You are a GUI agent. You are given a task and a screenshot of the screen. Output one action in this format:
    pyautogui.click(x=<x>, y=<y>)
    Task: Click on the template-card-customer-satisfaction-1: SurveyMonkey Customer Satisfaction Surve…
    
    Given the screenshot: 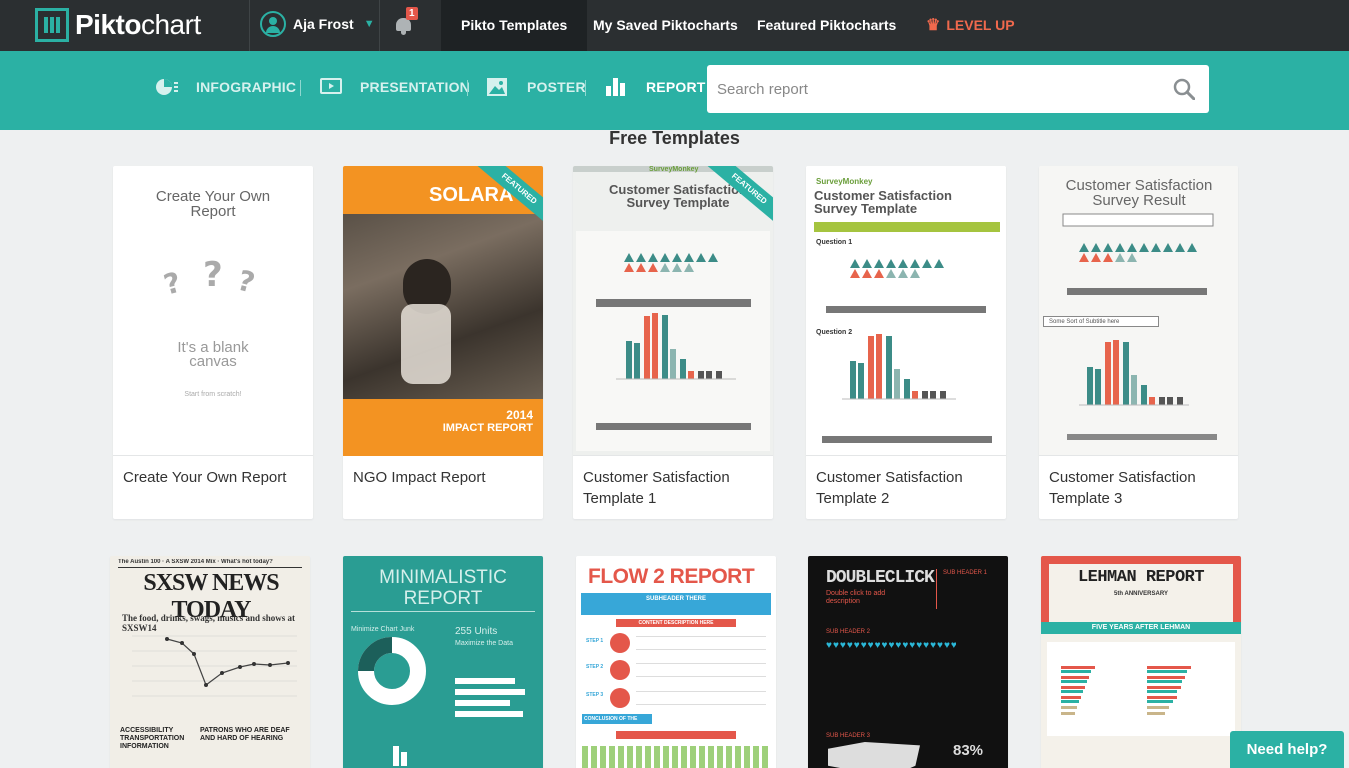 What is the action you would take?
    pyautogui.click(x=673, y=342)
    